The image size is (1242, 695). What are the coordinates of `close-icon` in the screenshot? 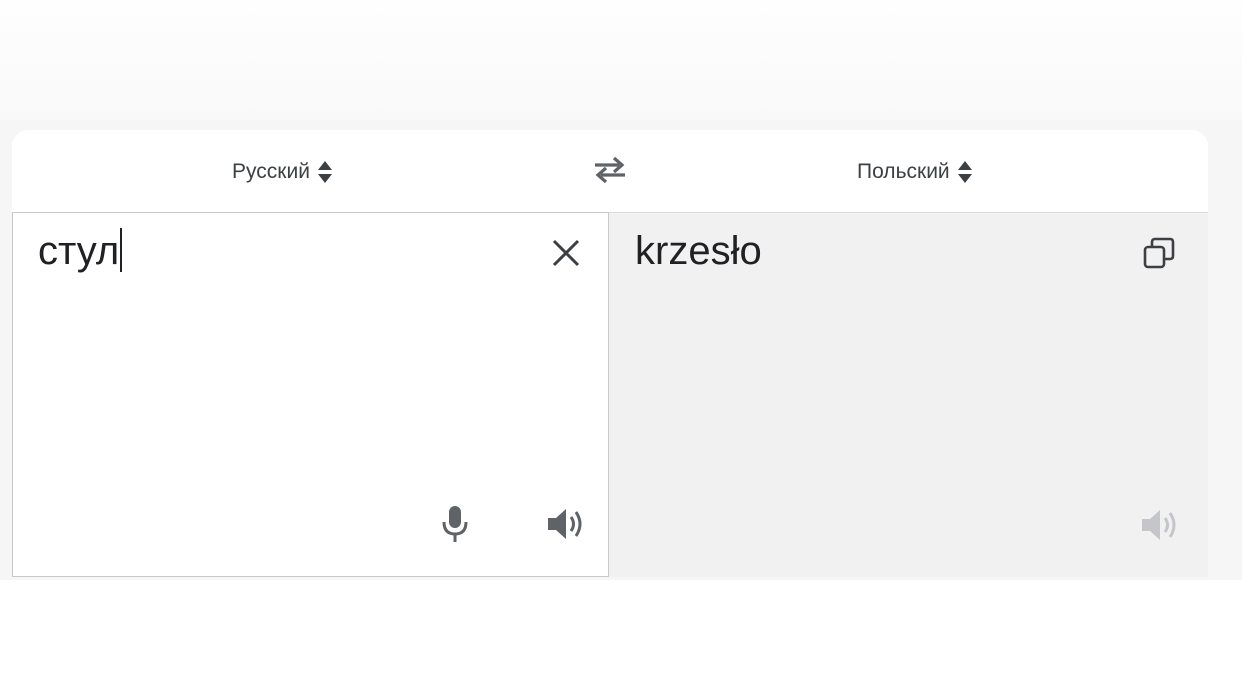 It's located at (566, 255).